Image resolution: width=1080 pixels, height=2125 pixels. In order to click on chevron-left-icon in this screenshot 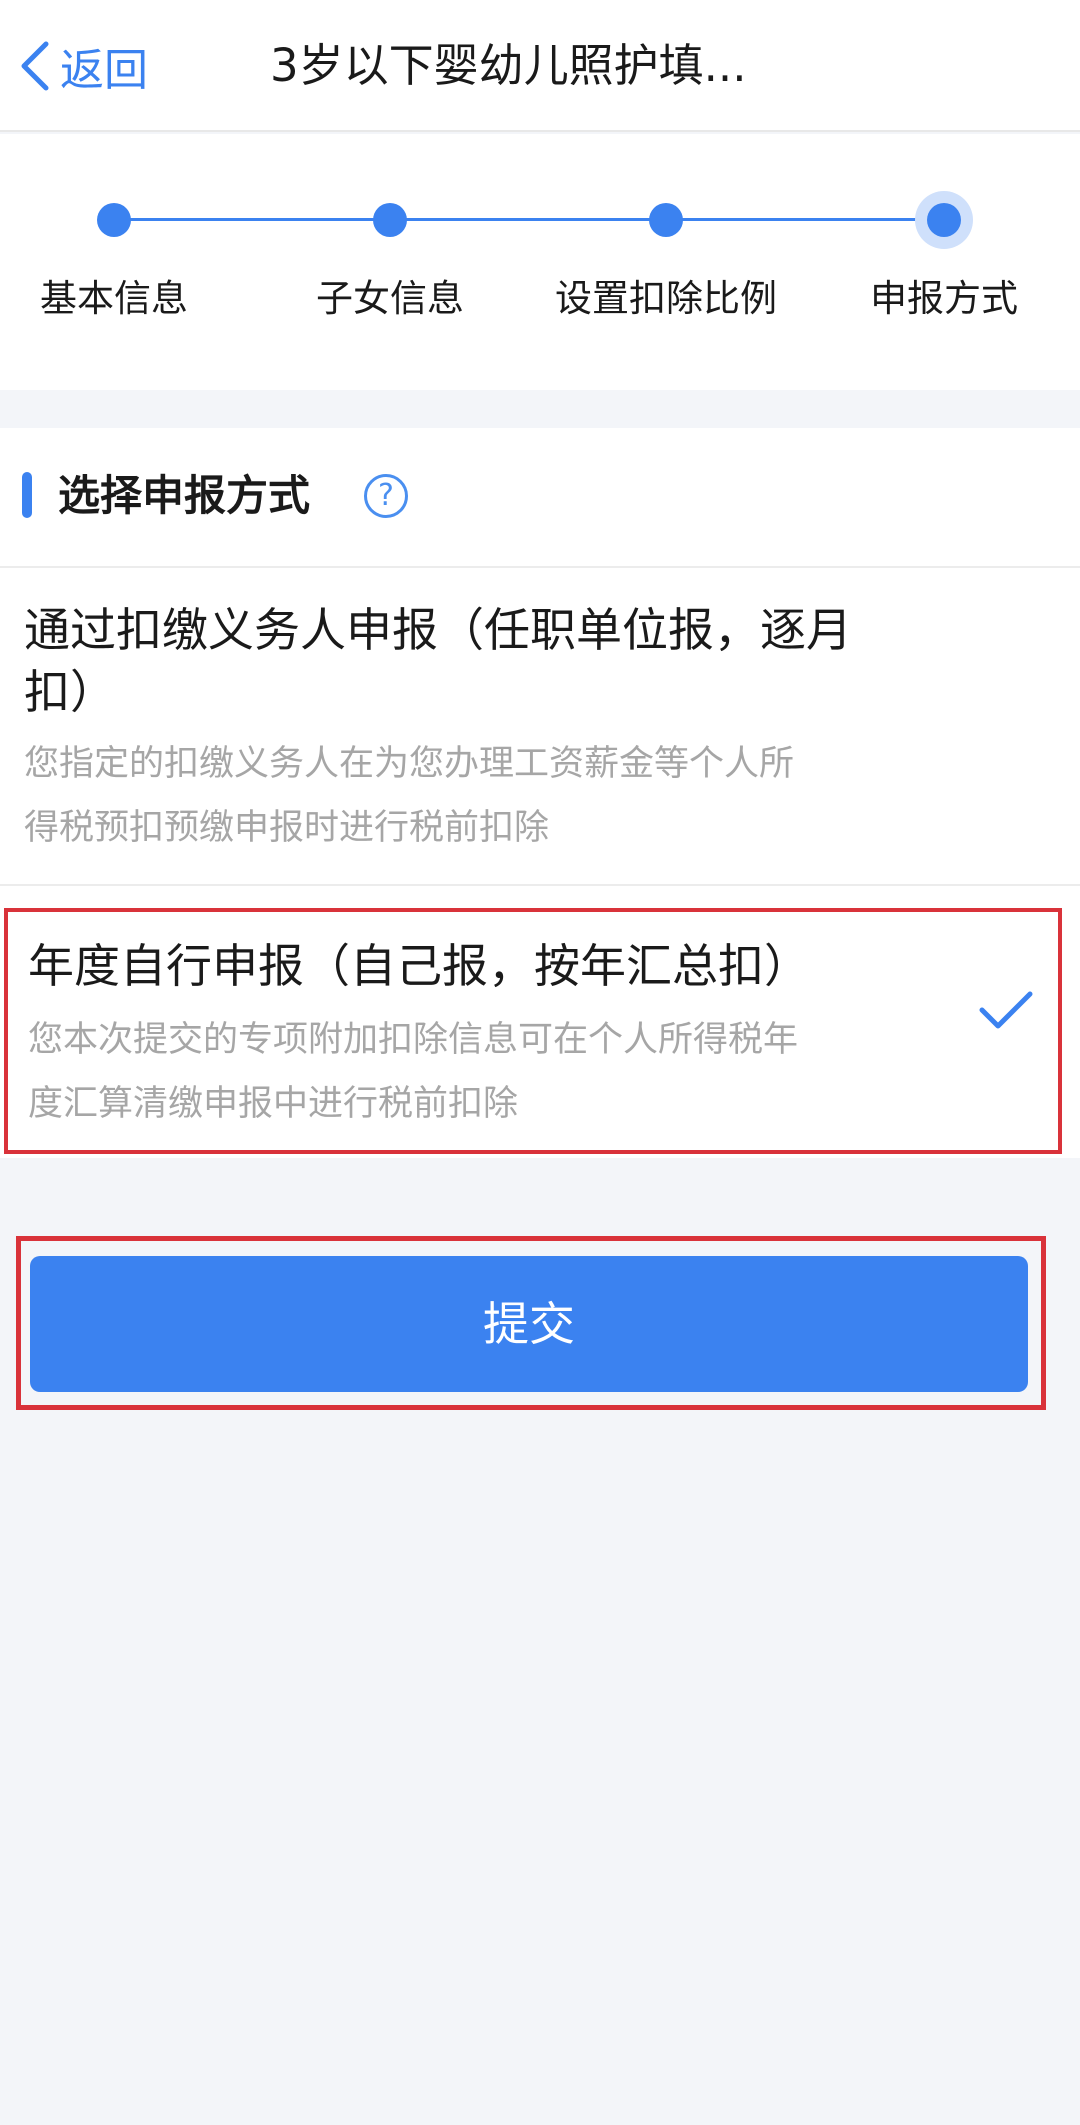, I will do `click(35, 66)`.